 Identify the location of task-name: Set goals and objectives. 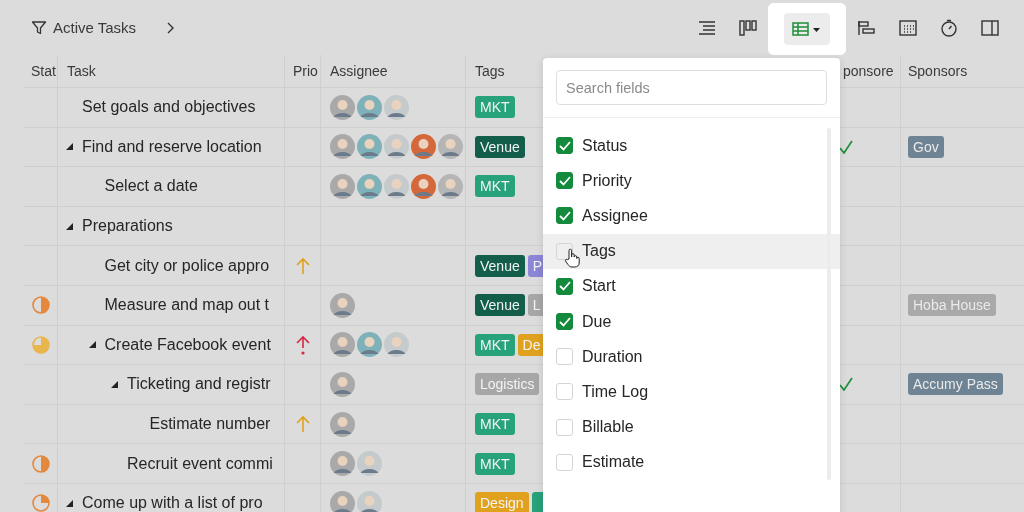
(169, 107).